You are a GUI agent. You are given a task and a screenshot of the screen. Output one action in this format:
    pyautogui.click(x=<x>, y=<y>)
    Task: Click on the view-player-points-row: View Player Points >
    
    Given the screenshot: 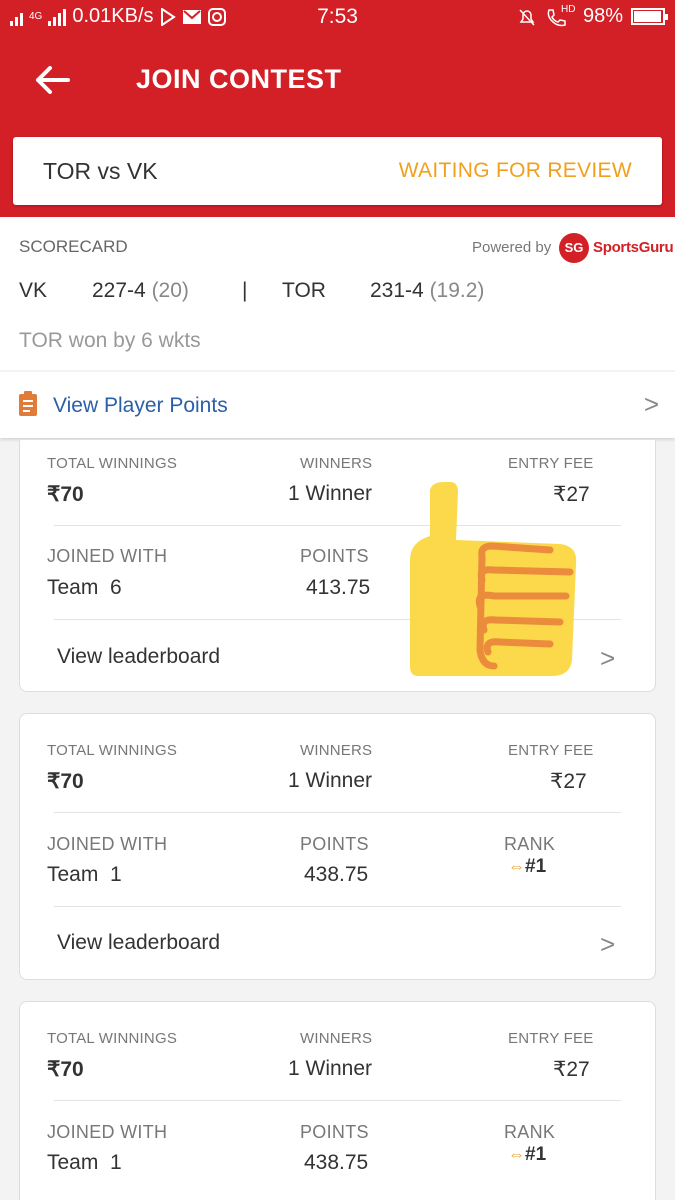 What is the action you would take?
    pyautogui.click(x=337, y=405)
    